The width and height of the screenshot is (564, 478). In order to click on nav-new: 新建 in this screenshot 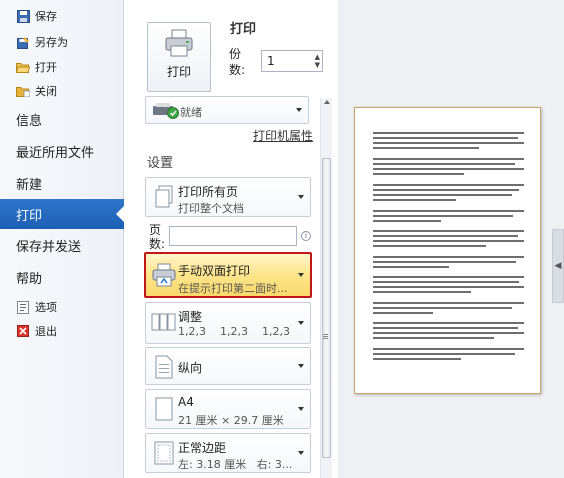, I will do `click(62, 183)`.